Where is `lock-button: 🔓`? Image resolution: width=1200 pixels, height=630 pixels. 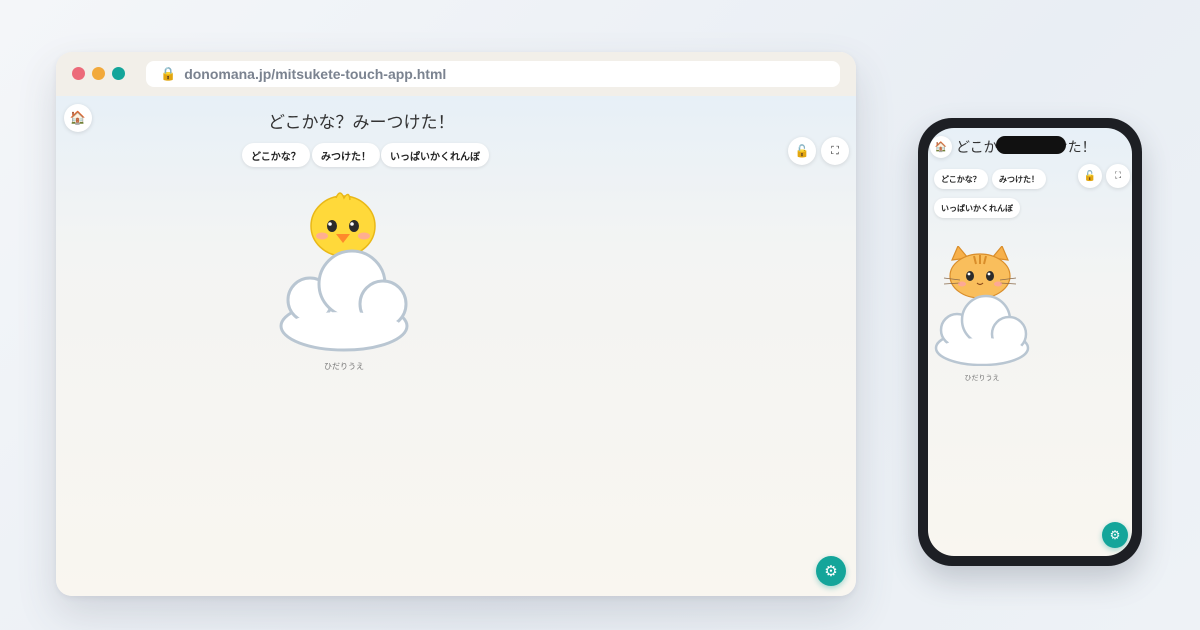
lock-button: 🔓 is located at coordinates (802, 151).